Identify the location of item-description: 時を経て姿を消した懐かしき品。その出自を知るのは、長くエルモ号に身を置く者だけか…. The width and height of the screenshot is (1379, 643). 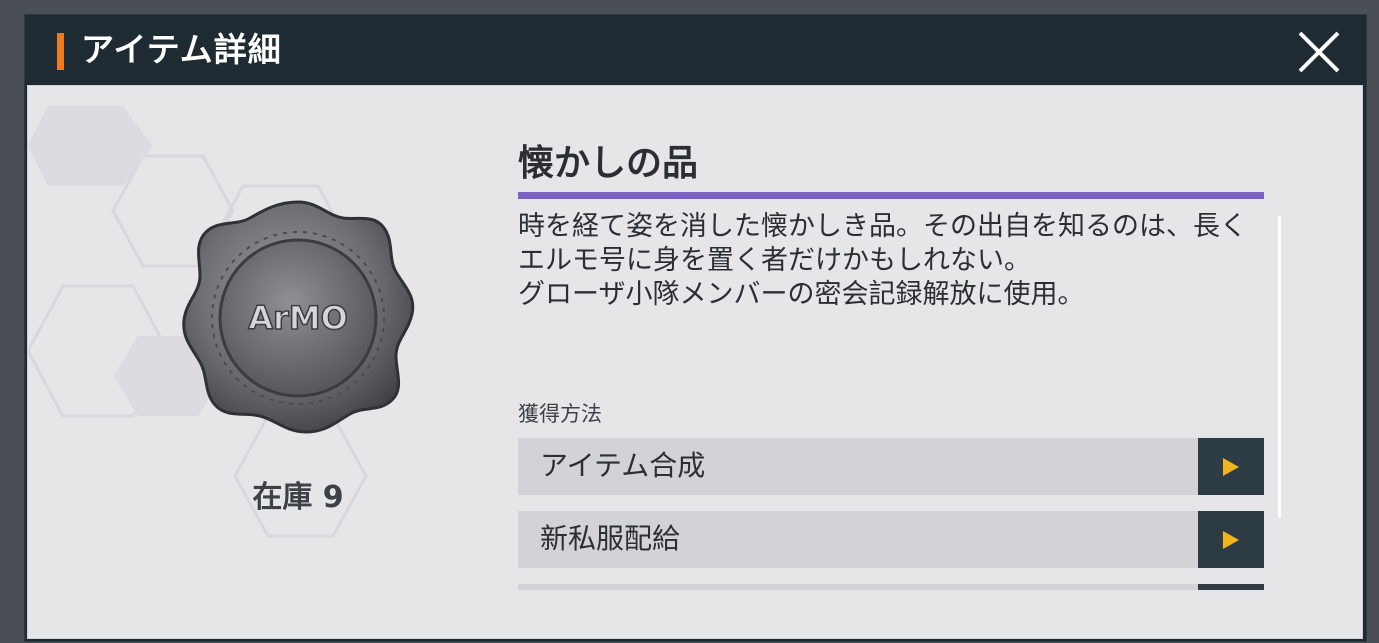
(883, 261).